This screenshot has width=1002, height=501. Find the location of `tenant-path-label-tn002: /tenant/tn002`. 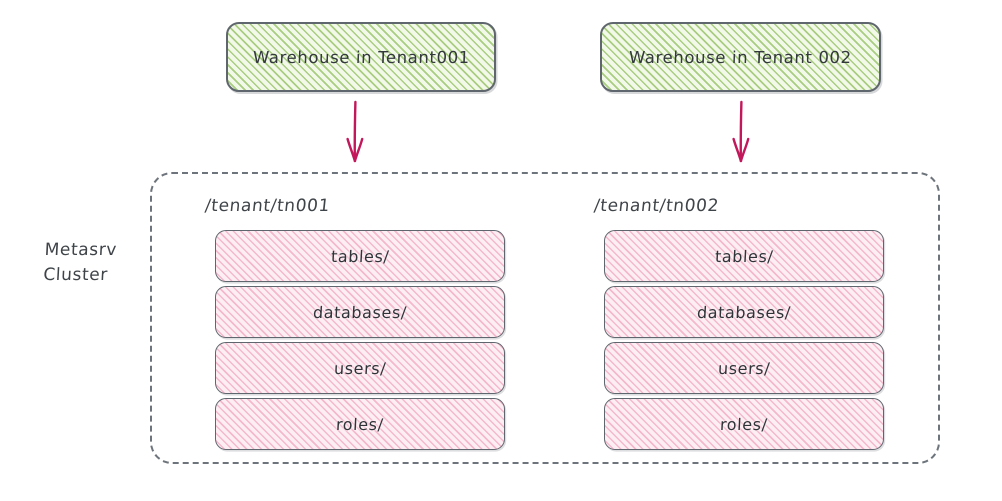

tenant-path-label-tn002: /tenant/tn002 is located at coordinates (656, 206).